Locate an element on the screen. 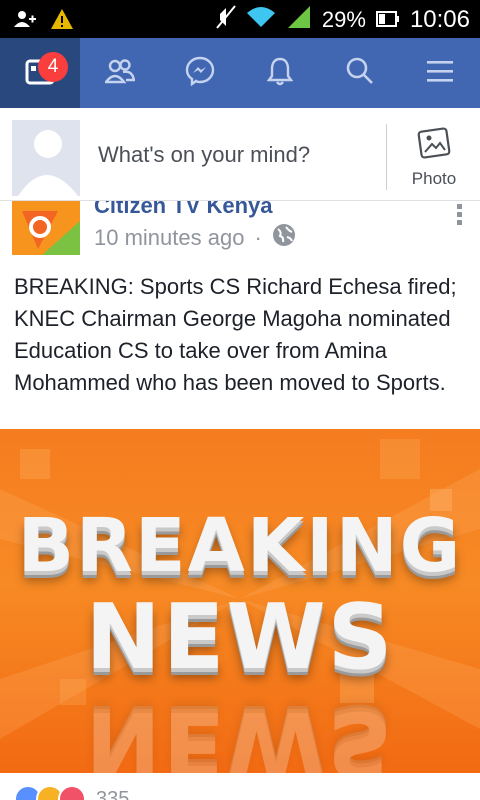 Image resolution: width=480 pixels, height=800 pixels. globe-icon is located at coordinates (284, 238).